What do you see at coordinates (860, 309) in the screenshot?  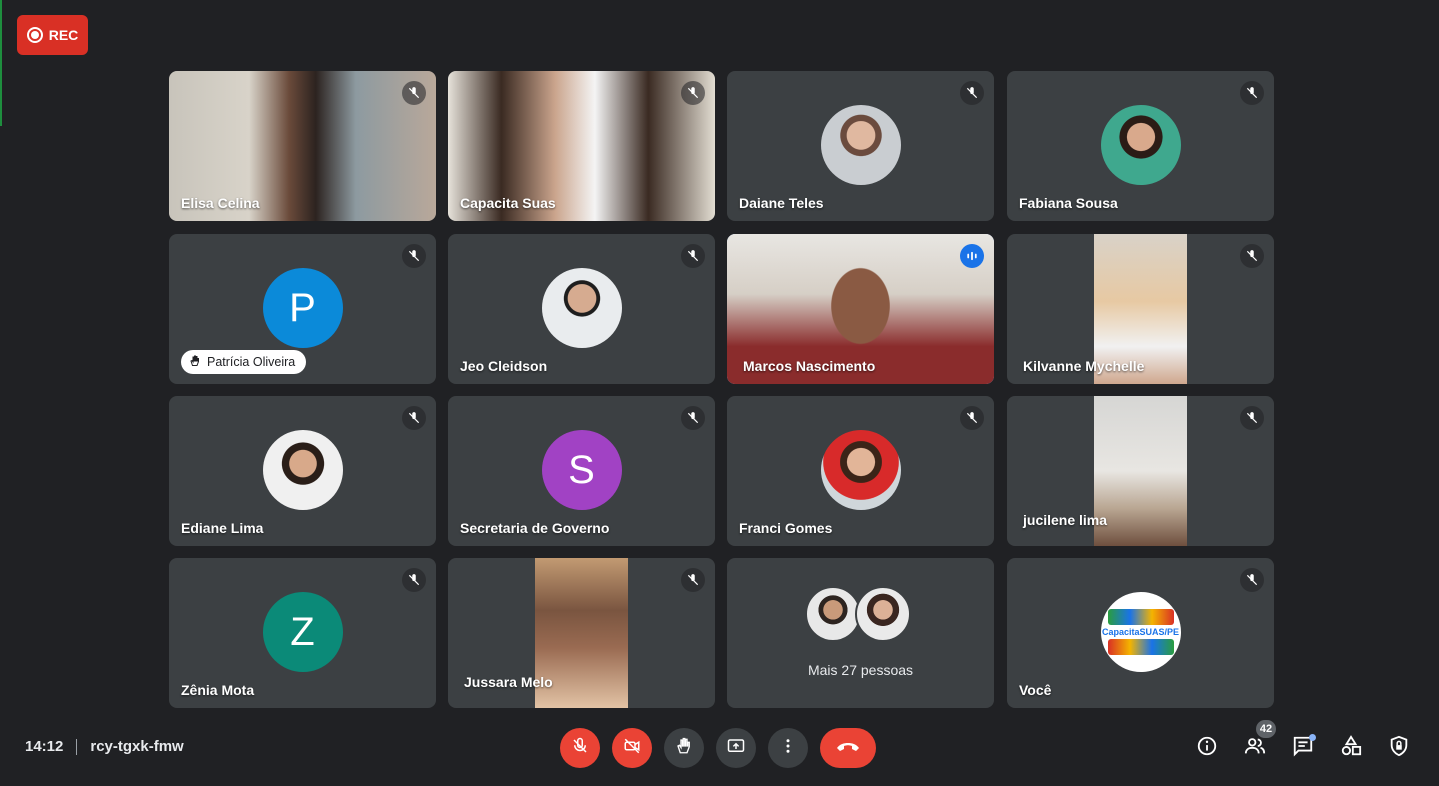 I see `participant-tile-speaking: Marcos Nascimento` at bounding box center [860, 309].